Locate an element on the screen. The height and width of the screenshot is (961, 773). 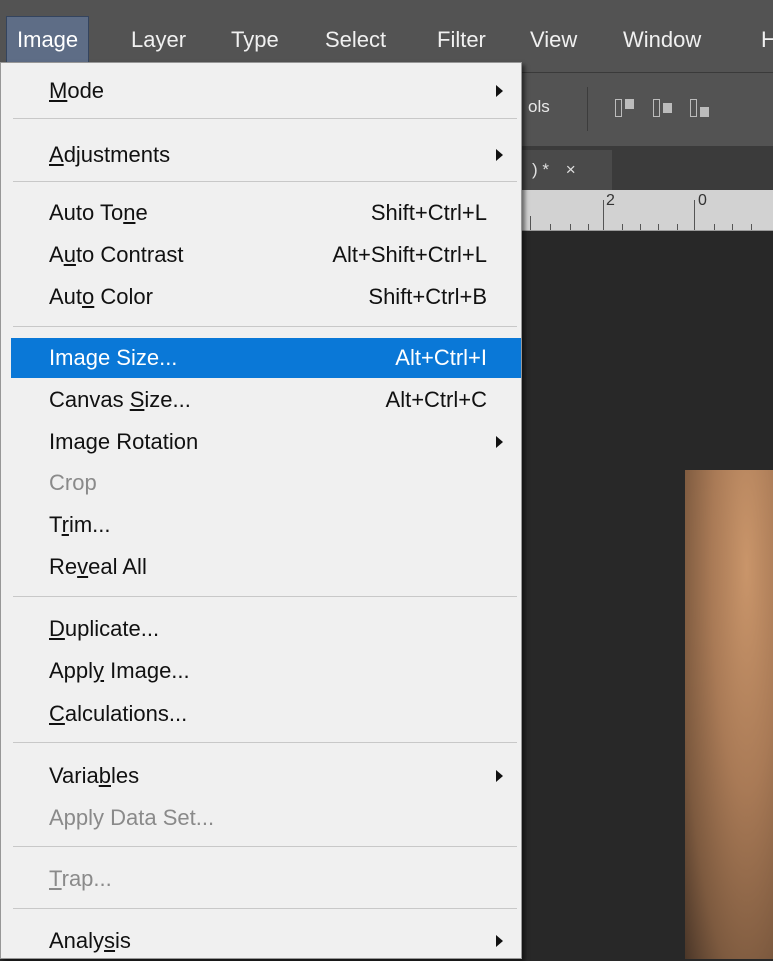
horizontal-ruler: 2 0 is located at coordinates (646, 210).